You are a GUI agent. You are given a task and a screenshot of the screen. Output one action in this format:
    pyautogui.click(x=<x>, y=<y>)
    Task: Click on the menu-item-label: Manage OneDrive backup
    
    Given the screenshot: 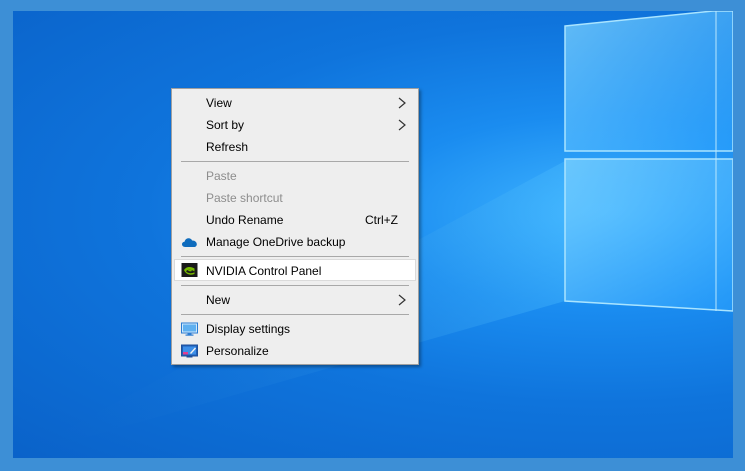 What is the action you would take?
    pyautogui.click(x=276, y=242)
    